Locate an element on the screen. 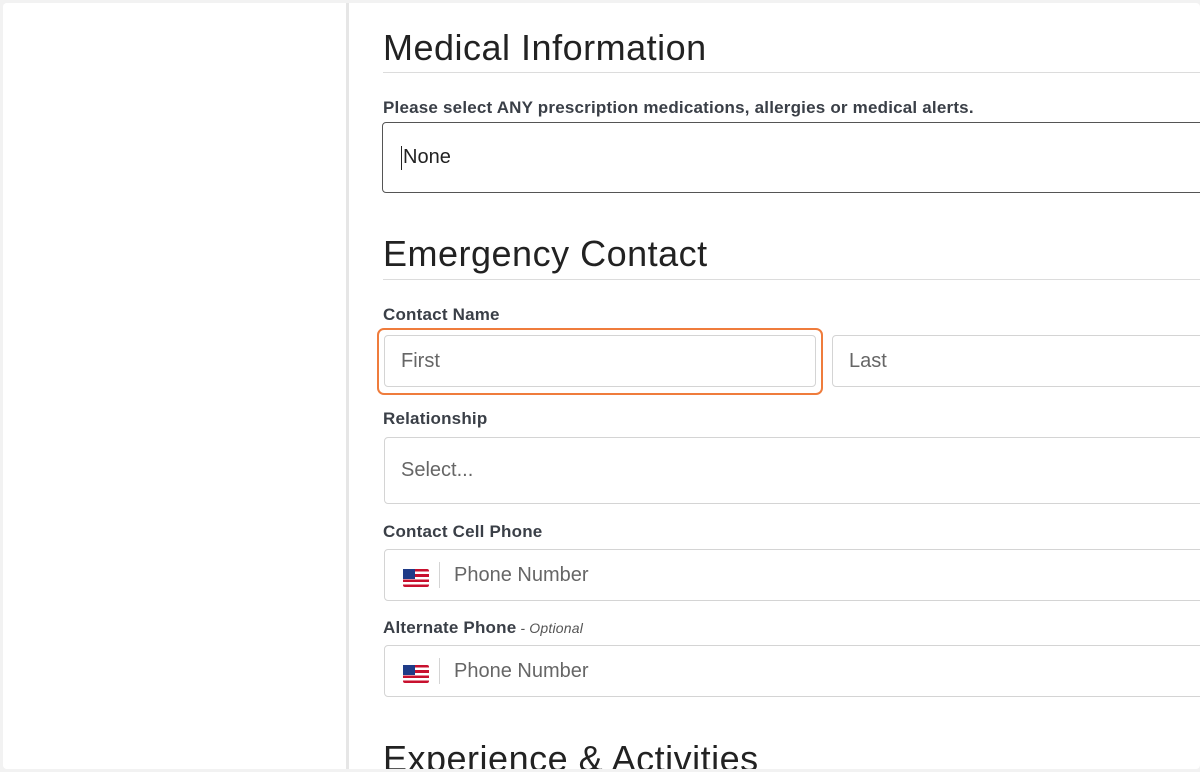  text-caret is located at coordinates (401, 157).